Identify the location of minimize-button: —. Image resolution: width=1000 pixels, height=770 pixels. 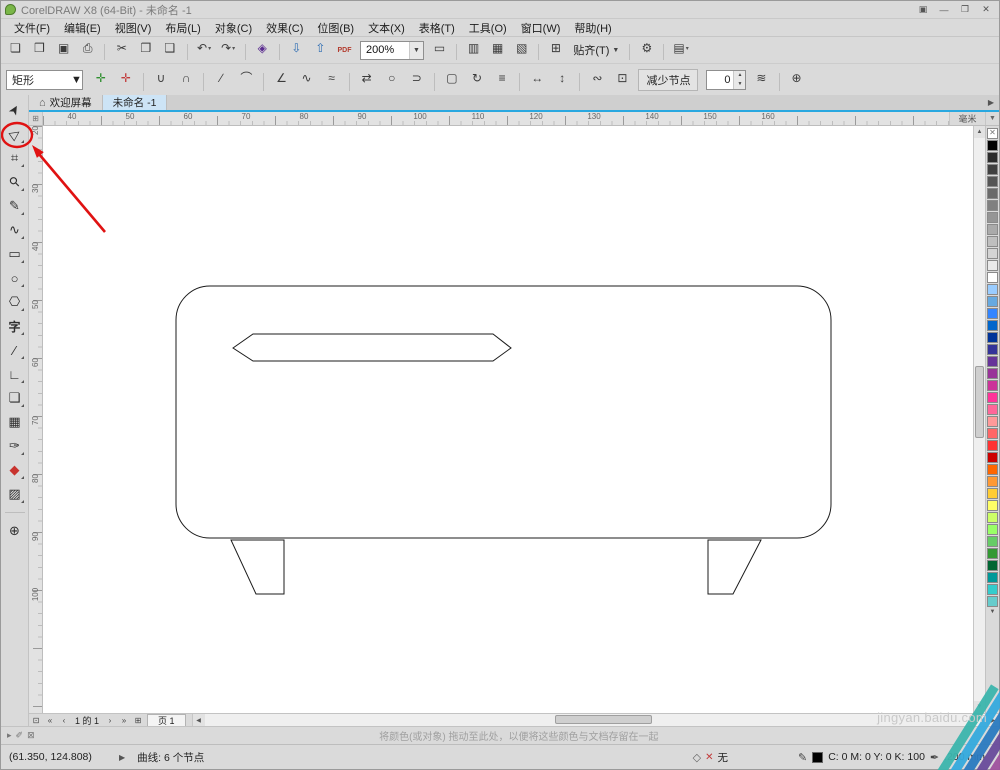
(944, 10).